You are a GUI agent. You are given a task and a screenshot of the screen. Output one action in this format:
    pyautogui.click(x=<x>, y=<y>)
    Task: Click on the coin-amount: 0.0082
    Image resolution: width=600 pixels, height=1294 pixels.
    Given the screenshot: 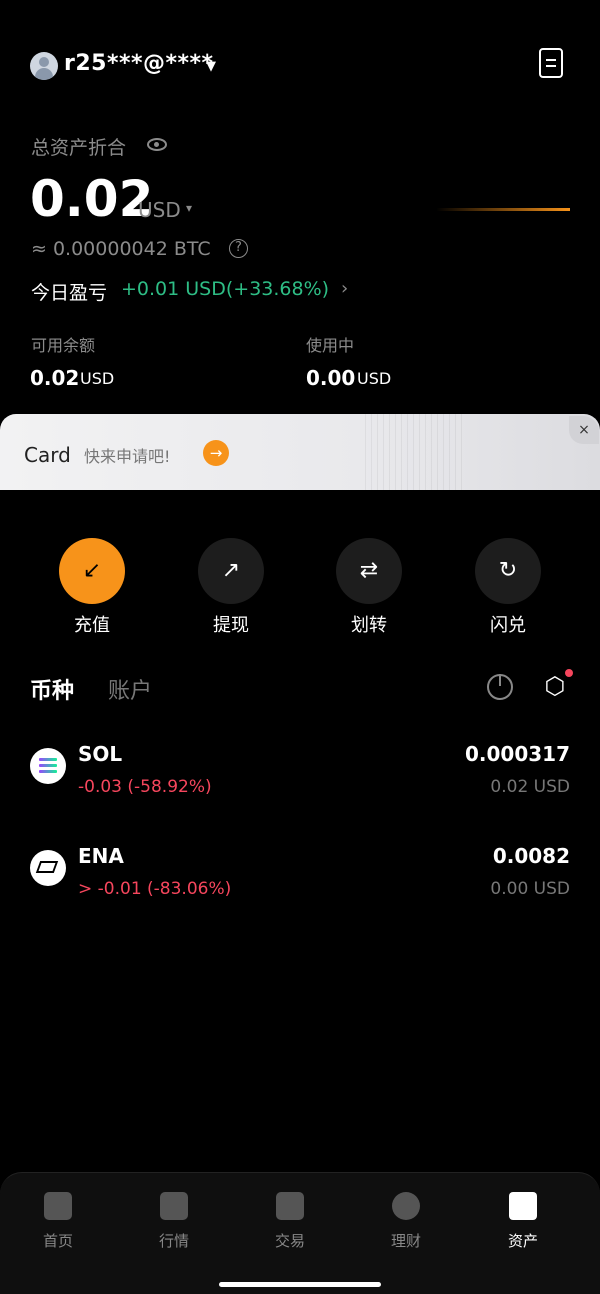 What is the action you would take?
    pyautogui.click(x=531, y=856)
    